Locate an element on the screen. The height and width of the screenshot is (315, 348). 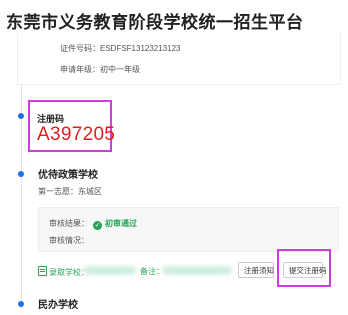
registration-notice-button: 注册须知 is located at coordinates (256, 270).